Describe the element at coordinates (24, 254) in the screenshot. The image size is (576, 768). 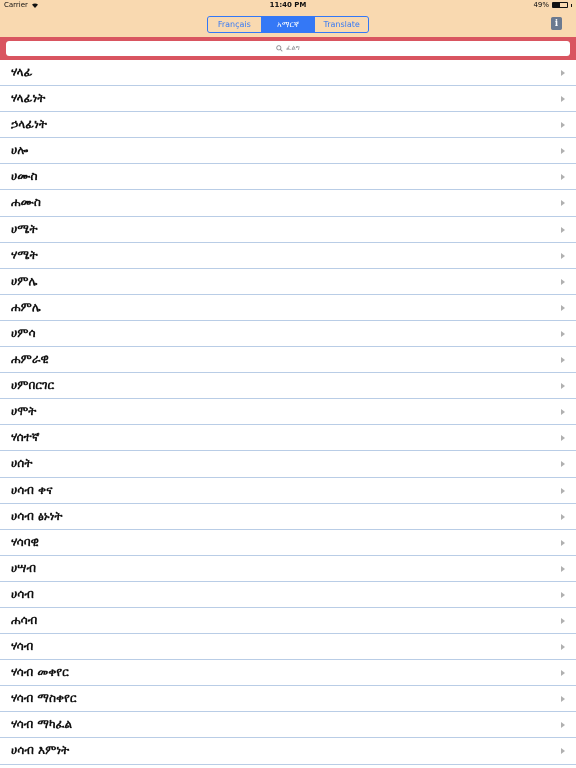
I see `list-item-label: ሃሜት` at that location.